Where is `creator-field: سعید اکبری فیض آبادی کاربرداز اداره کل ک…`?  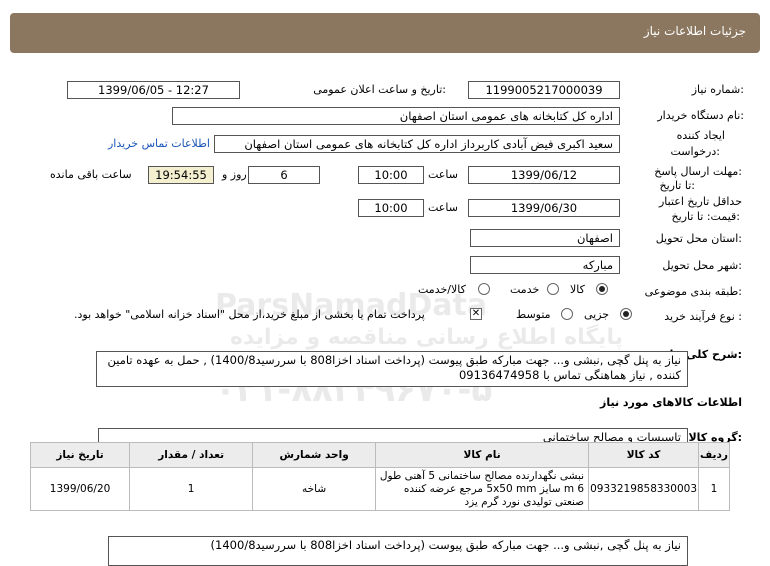
creator-field: سعید اکبری فیض آبادی کاربرداز اداره کل ک… is located at coordinates (417, 144).